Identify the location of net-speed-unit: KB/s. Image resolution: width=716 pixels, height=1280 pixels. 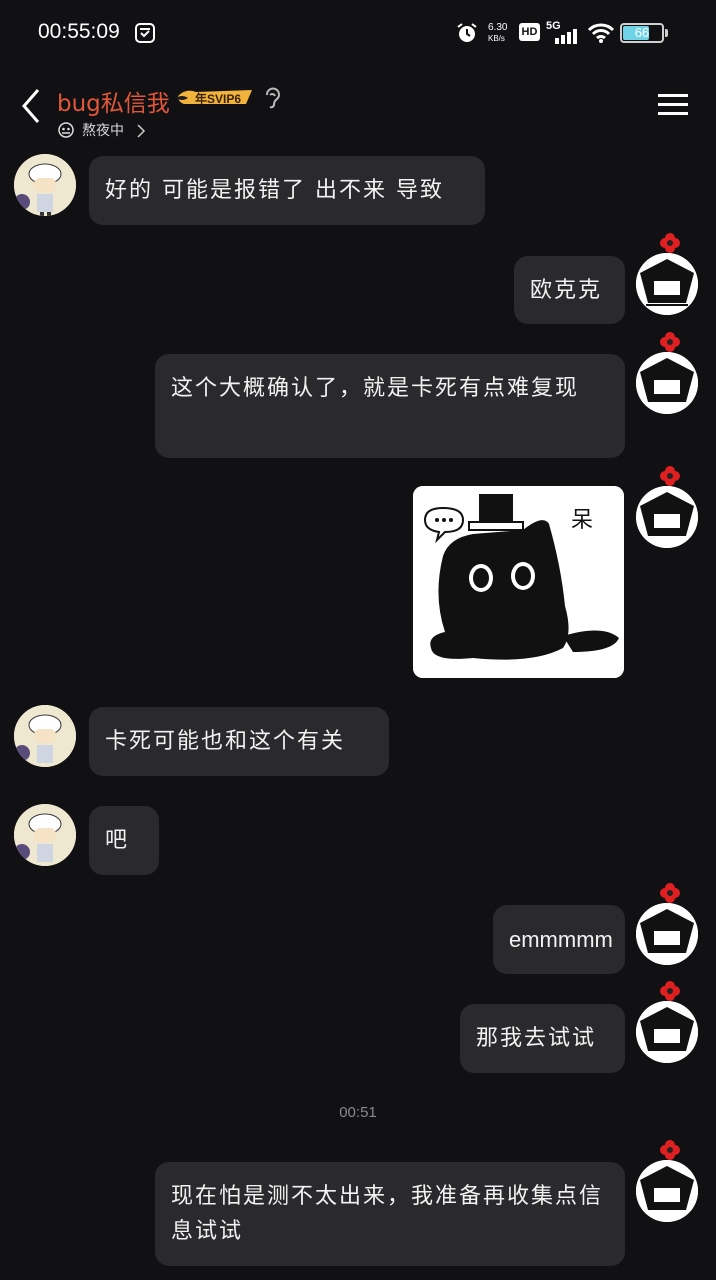
(496, 38).